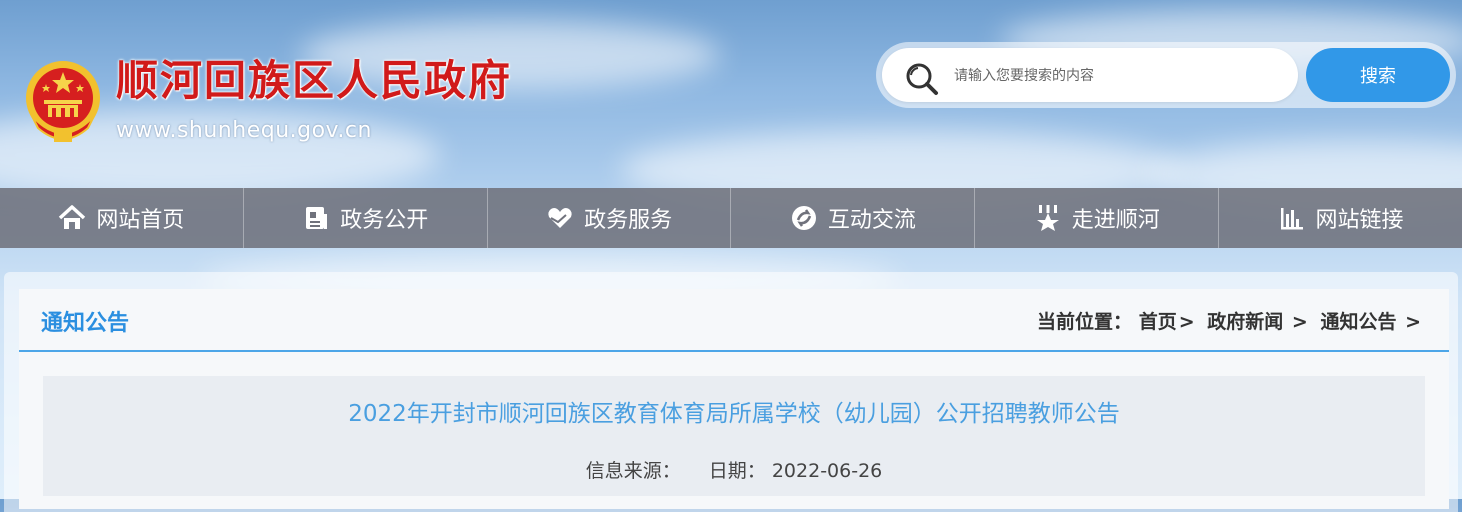  I want to click on breadcrumb-gov-news: 政府新闻, so click(1245, 322).